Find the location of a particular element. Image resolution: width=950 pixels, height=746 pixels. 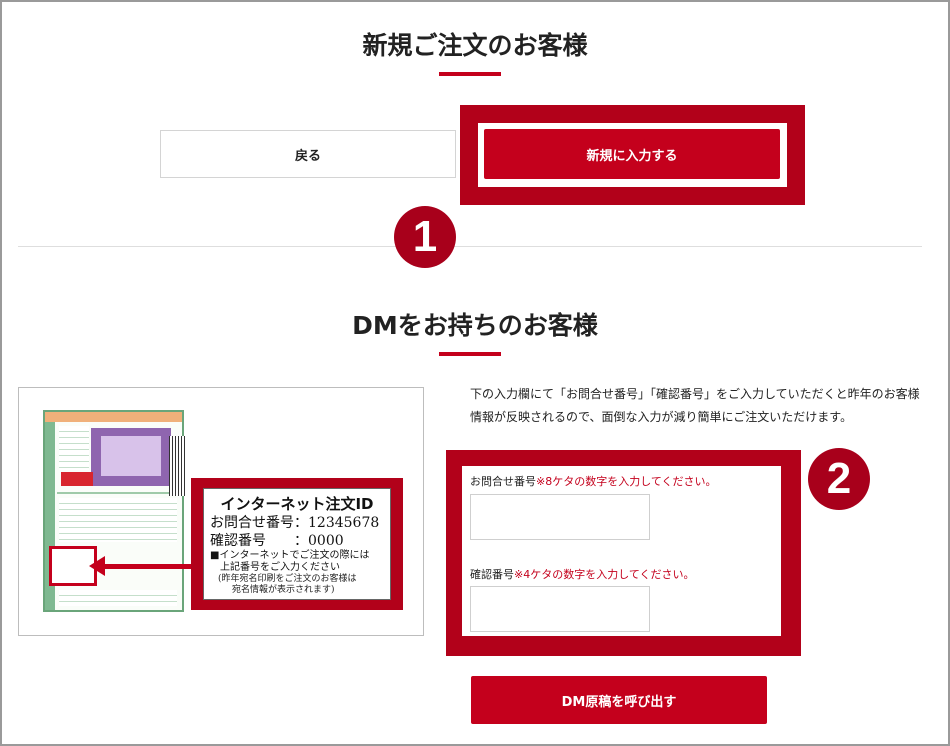

inquiry-label: お問合せ番号※8ケタの数字を入力してください。 is located at coordinates (593, 481).